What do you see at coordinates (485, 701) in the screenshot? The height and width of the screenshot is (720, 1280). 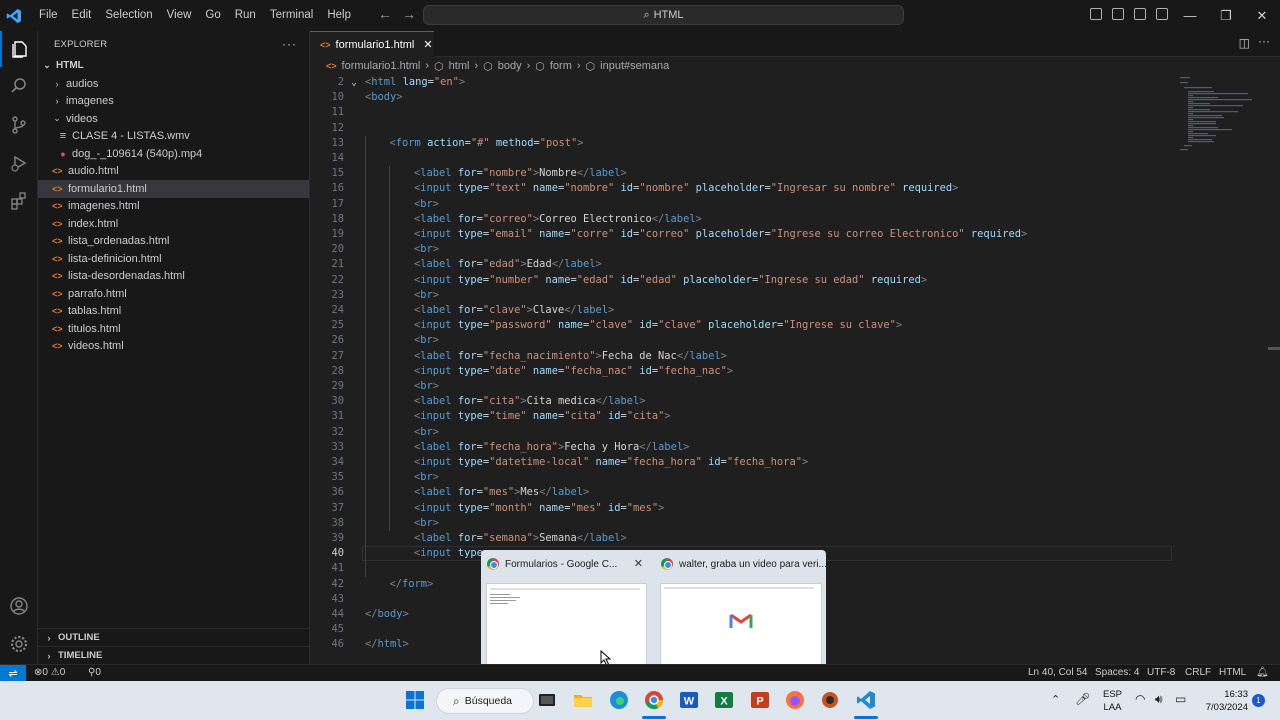 I see `taskbar-search: ⌕ Búsqueda` at bounding box center [485, 701].